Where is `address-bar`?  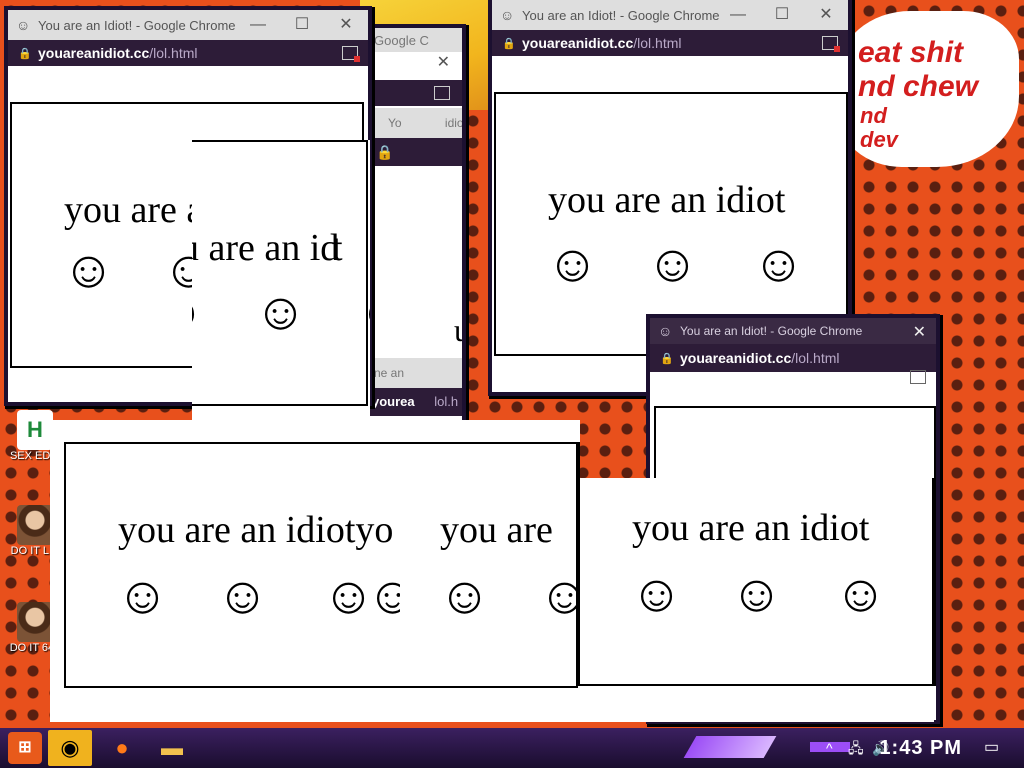
address-bar is located at coordinates (416, 93).